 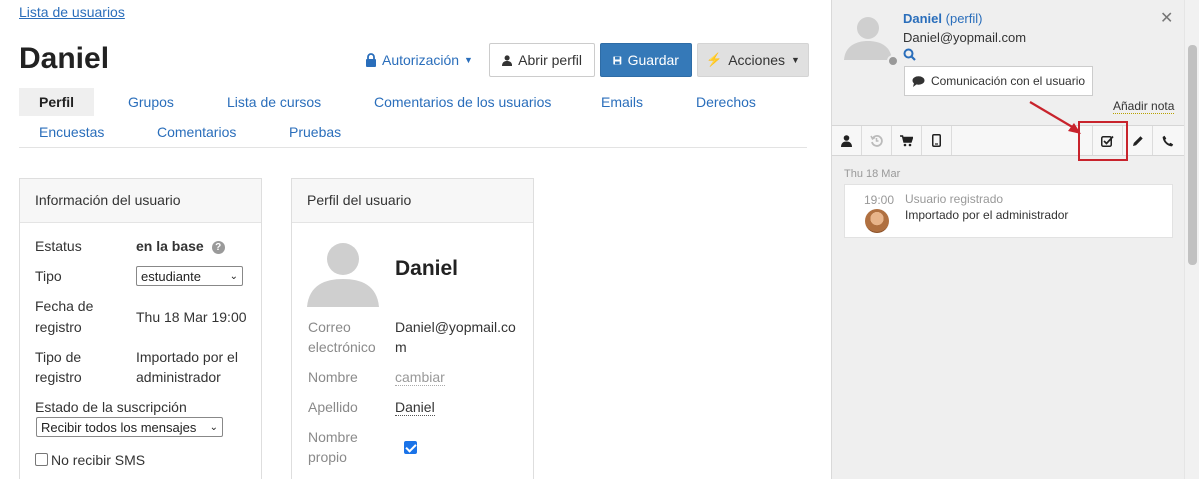 What do you see at coordinates (617, 60) in the screenshot?
I see `floppy-icon` at bounding box center [617, 60].